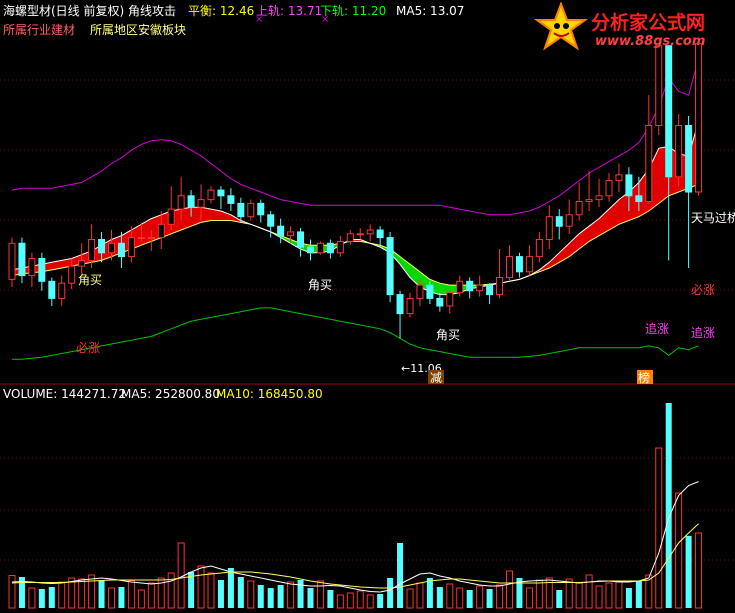 This screenshot has width=735, height=613. I want to click on logo-star-icon, so click(561, 26).